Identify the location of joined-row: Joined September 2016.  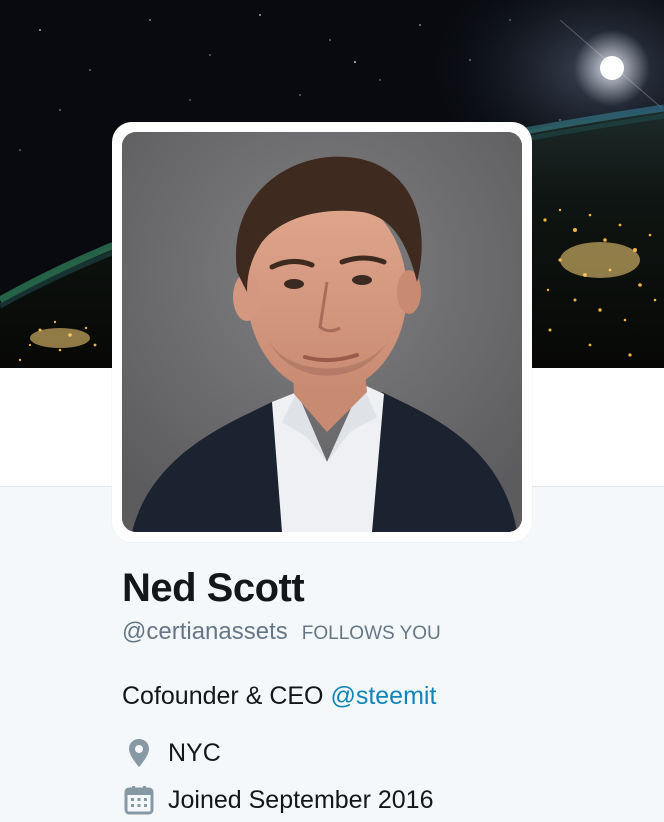
(382, 800).